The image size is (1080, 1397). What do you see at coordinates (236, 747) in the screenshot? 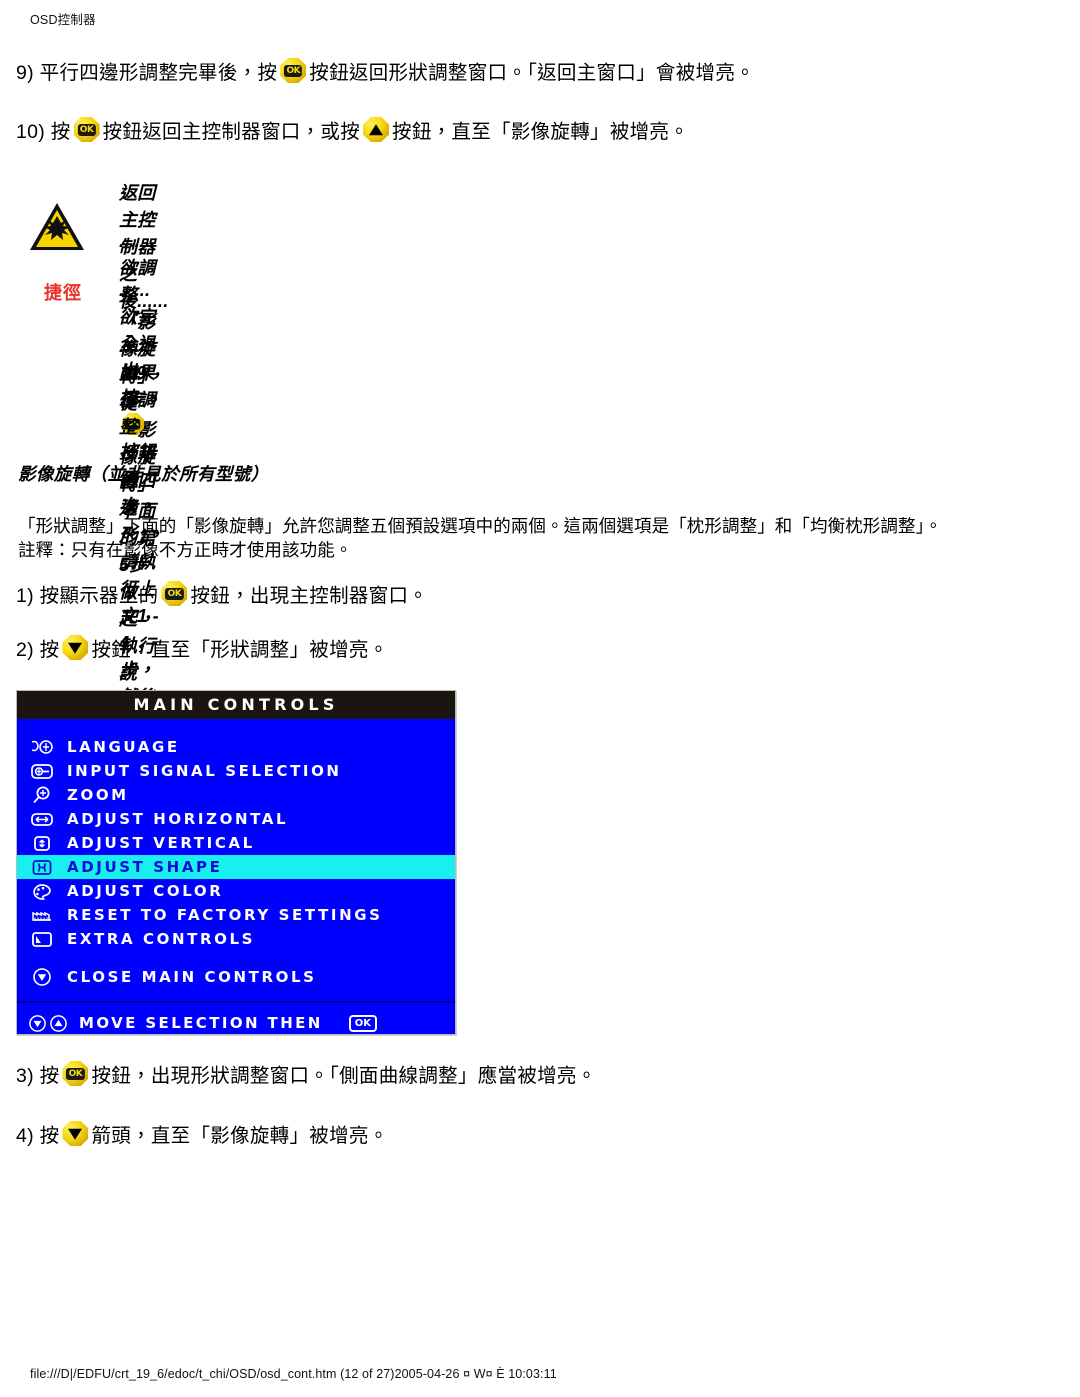
I see `osd-item-language: LANGUAGE` at bounding box center [236, 747].